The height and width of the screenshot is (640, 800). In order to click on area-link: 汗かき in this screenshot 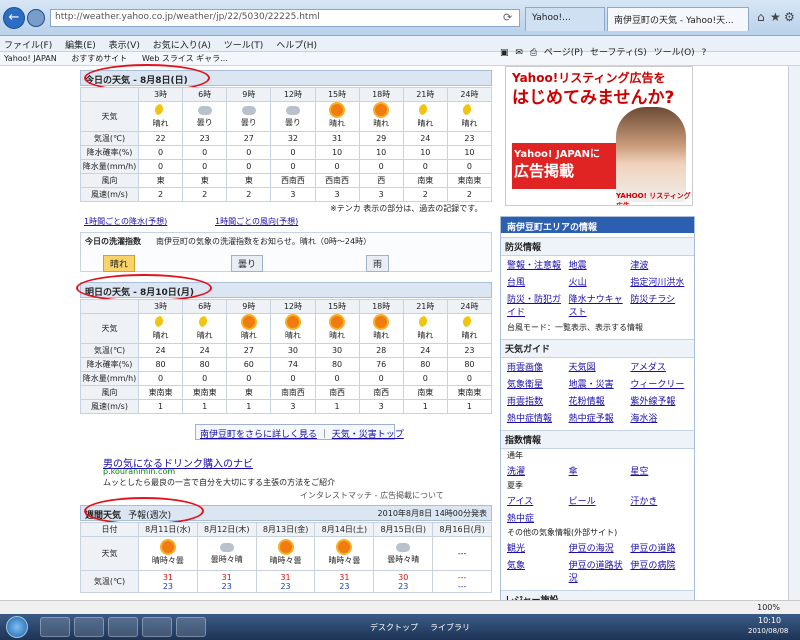, I will do `click(659, 500)`.